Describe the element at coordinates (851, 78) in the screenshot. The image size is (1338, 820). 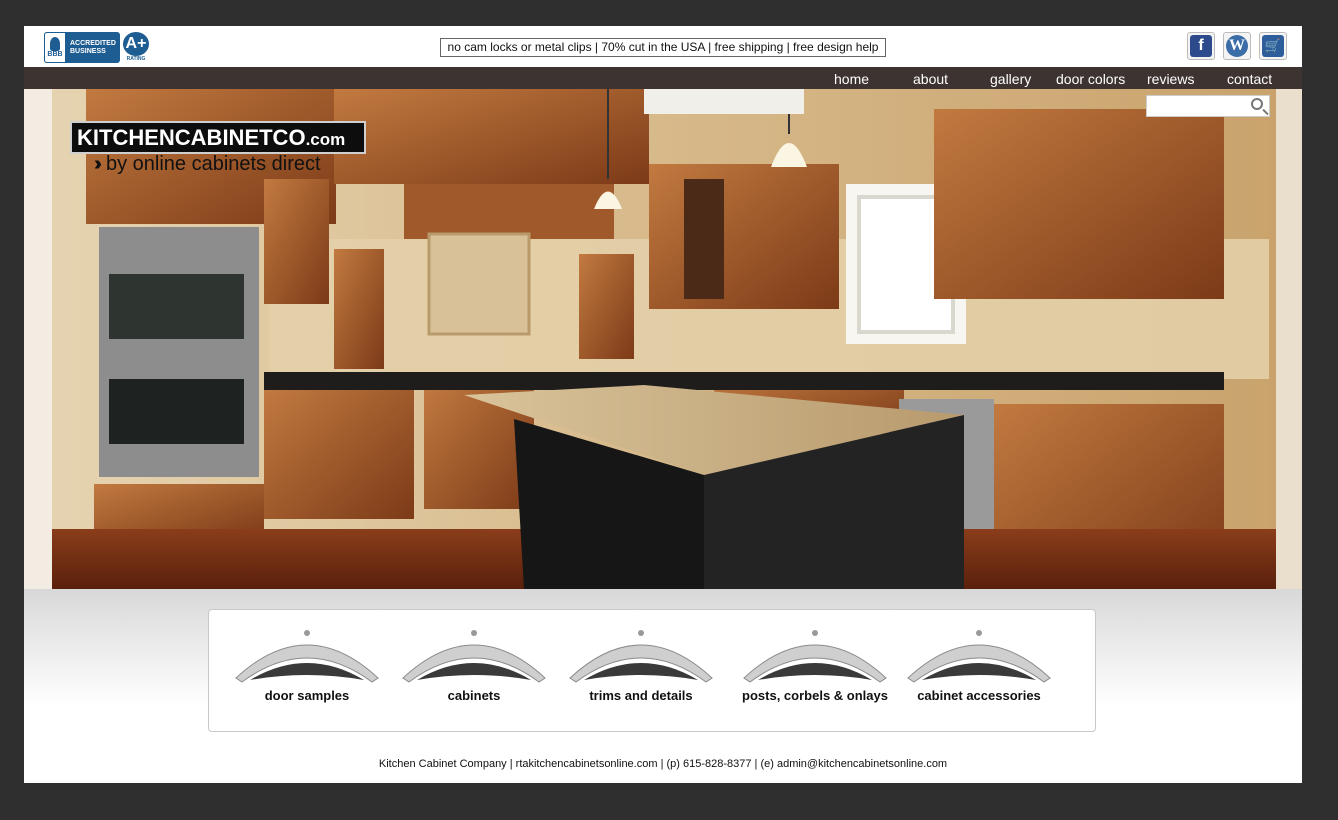
I see `nav-home: home` at that location.